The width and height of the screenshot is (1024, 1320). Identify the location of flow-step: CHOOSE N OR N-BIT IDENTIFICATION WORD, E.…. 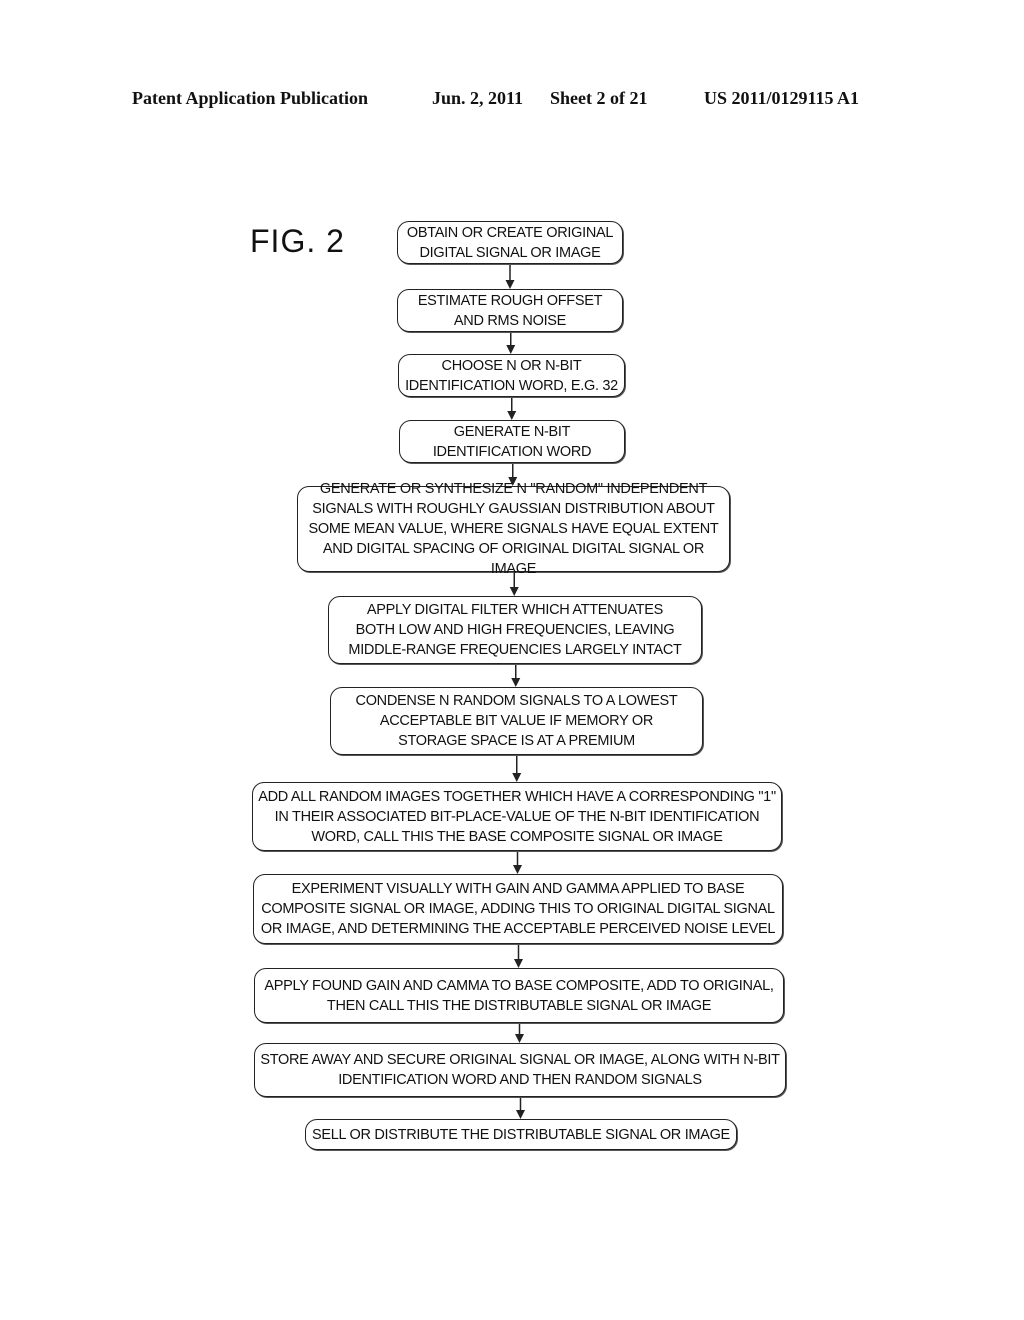
(511, 375).